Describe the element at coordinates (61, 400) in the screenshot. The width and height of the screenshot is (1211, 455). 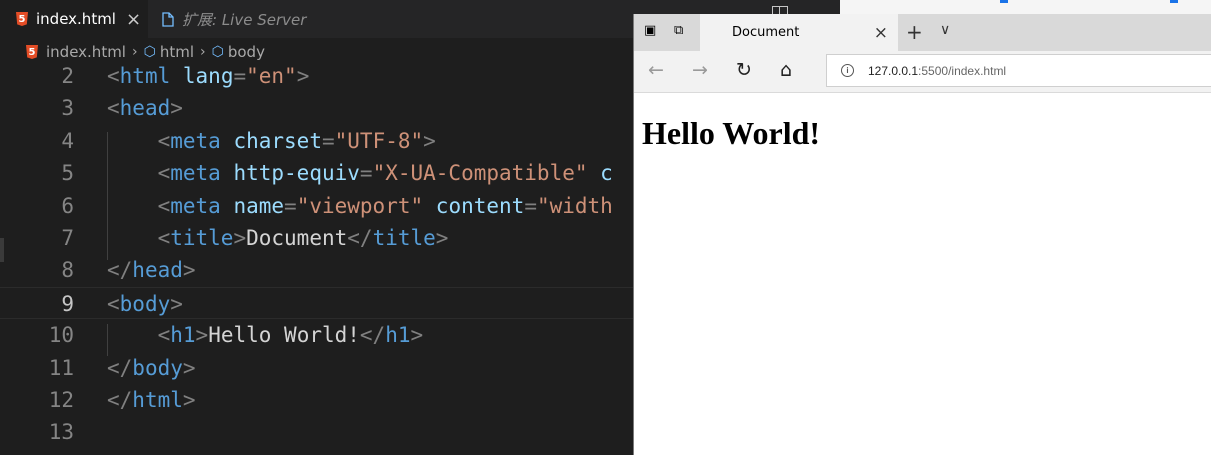
I see `line-number: 12` at that location.